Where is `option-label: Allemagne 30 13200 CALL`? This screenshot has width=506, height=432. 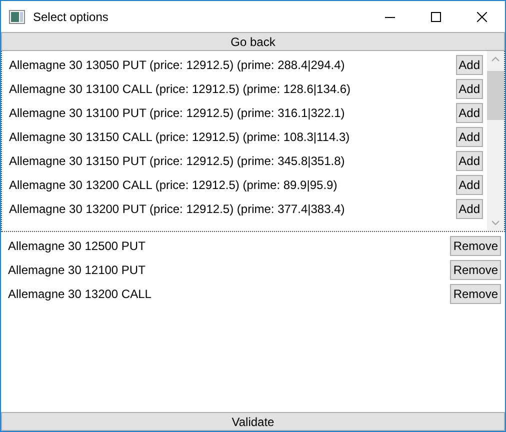 option-label: Allemagne 30 13200 CALL is located at coordinates (80, 294).